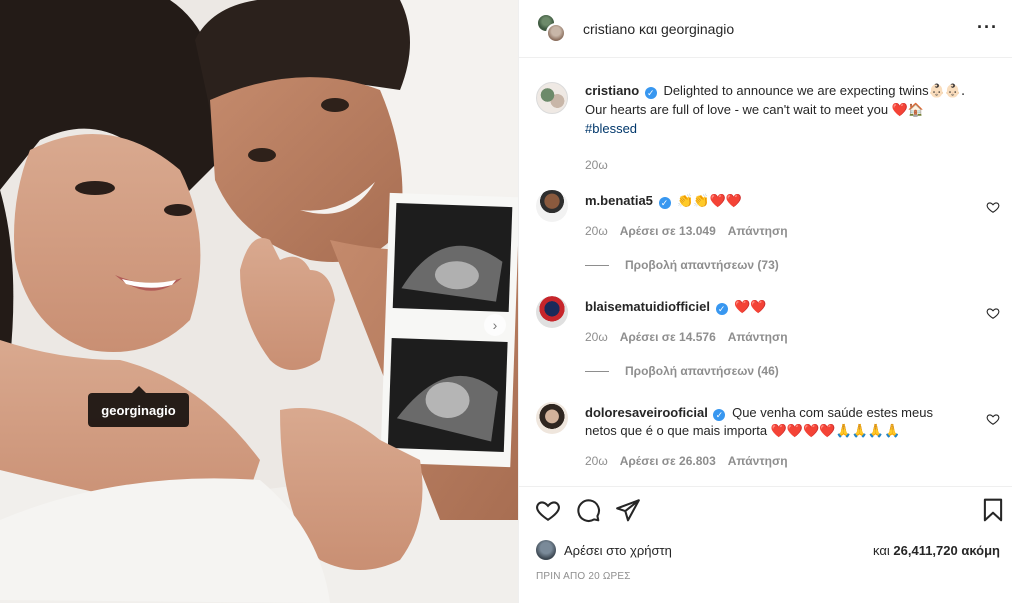 The height and width of the screenshot is (603, 1012). I want to click on comment-text-2: netos que é o que mais importa, so click(676, 430).